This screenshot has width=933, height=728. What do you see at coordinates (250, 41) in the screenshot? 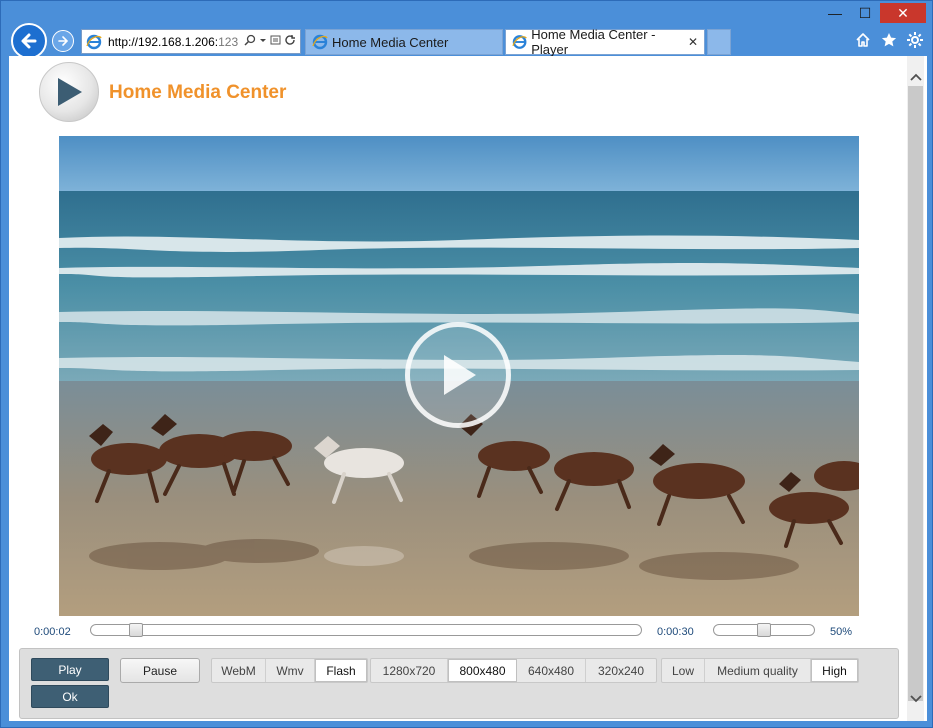
I see `search-icon` at bounding box center [250, 41].